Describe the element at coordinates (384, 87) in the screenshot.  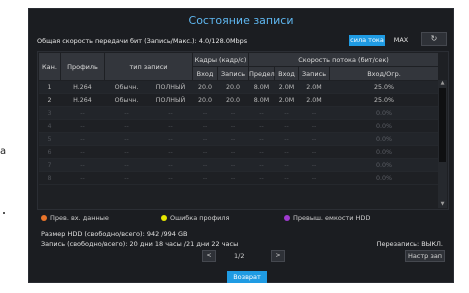
I see `cell-input-limit: 25.0%` at that location.